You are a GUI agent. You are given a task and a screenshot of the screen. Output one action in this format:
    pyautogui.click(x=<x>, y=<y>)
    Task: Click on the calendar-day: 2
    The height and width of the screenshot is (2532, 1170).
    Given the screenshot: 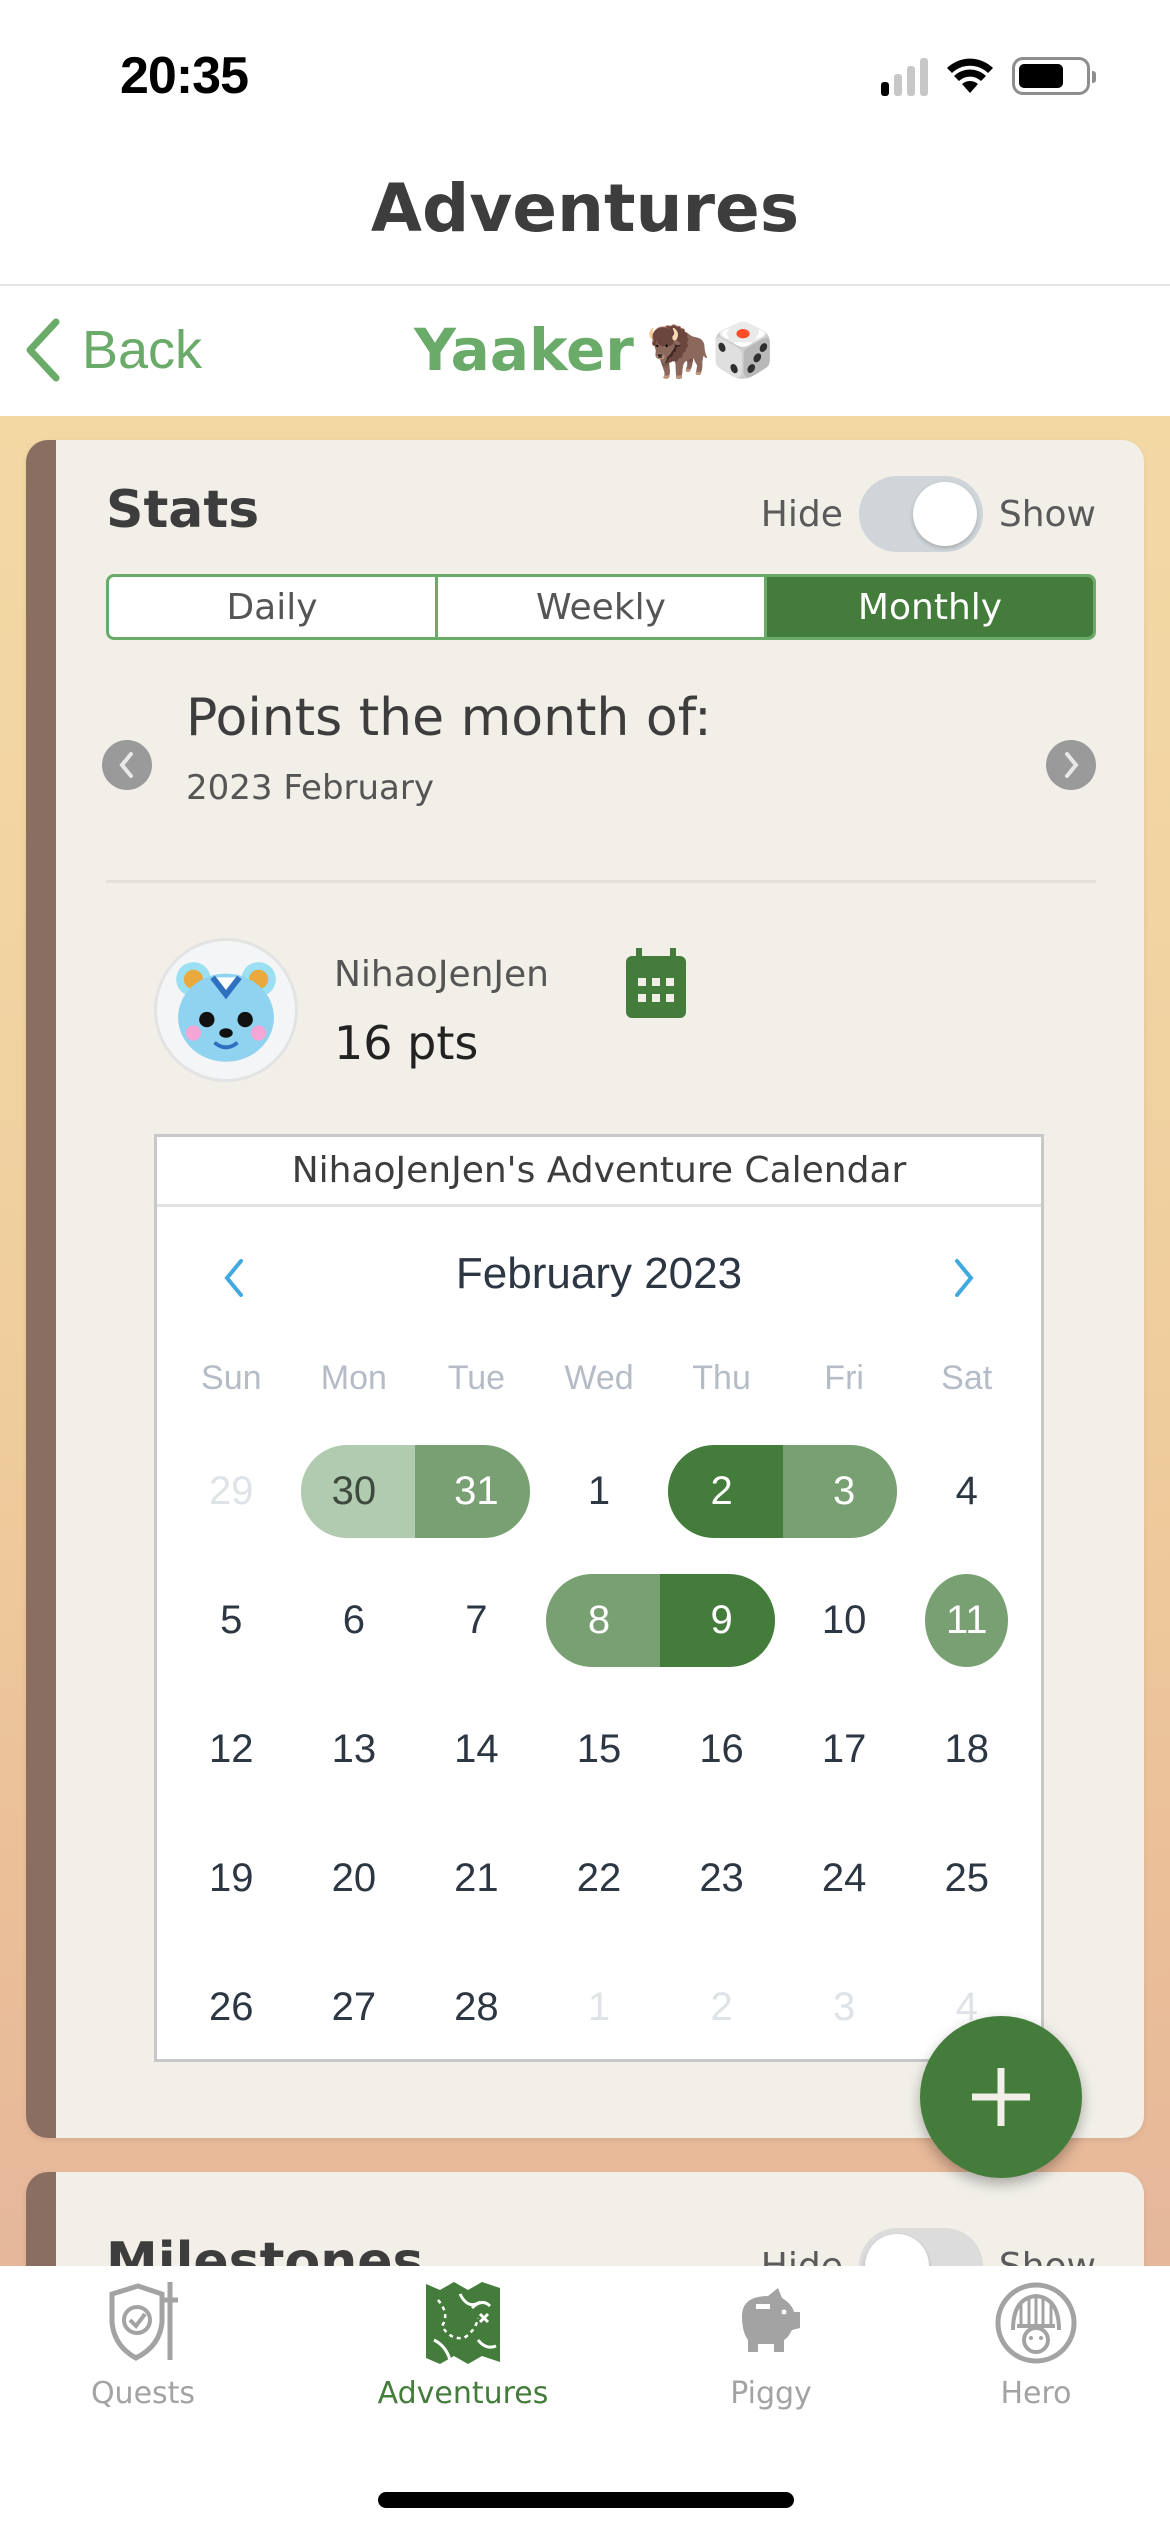 What is the action you would take?
    pyautogui.click(x=721, y=1491)
    